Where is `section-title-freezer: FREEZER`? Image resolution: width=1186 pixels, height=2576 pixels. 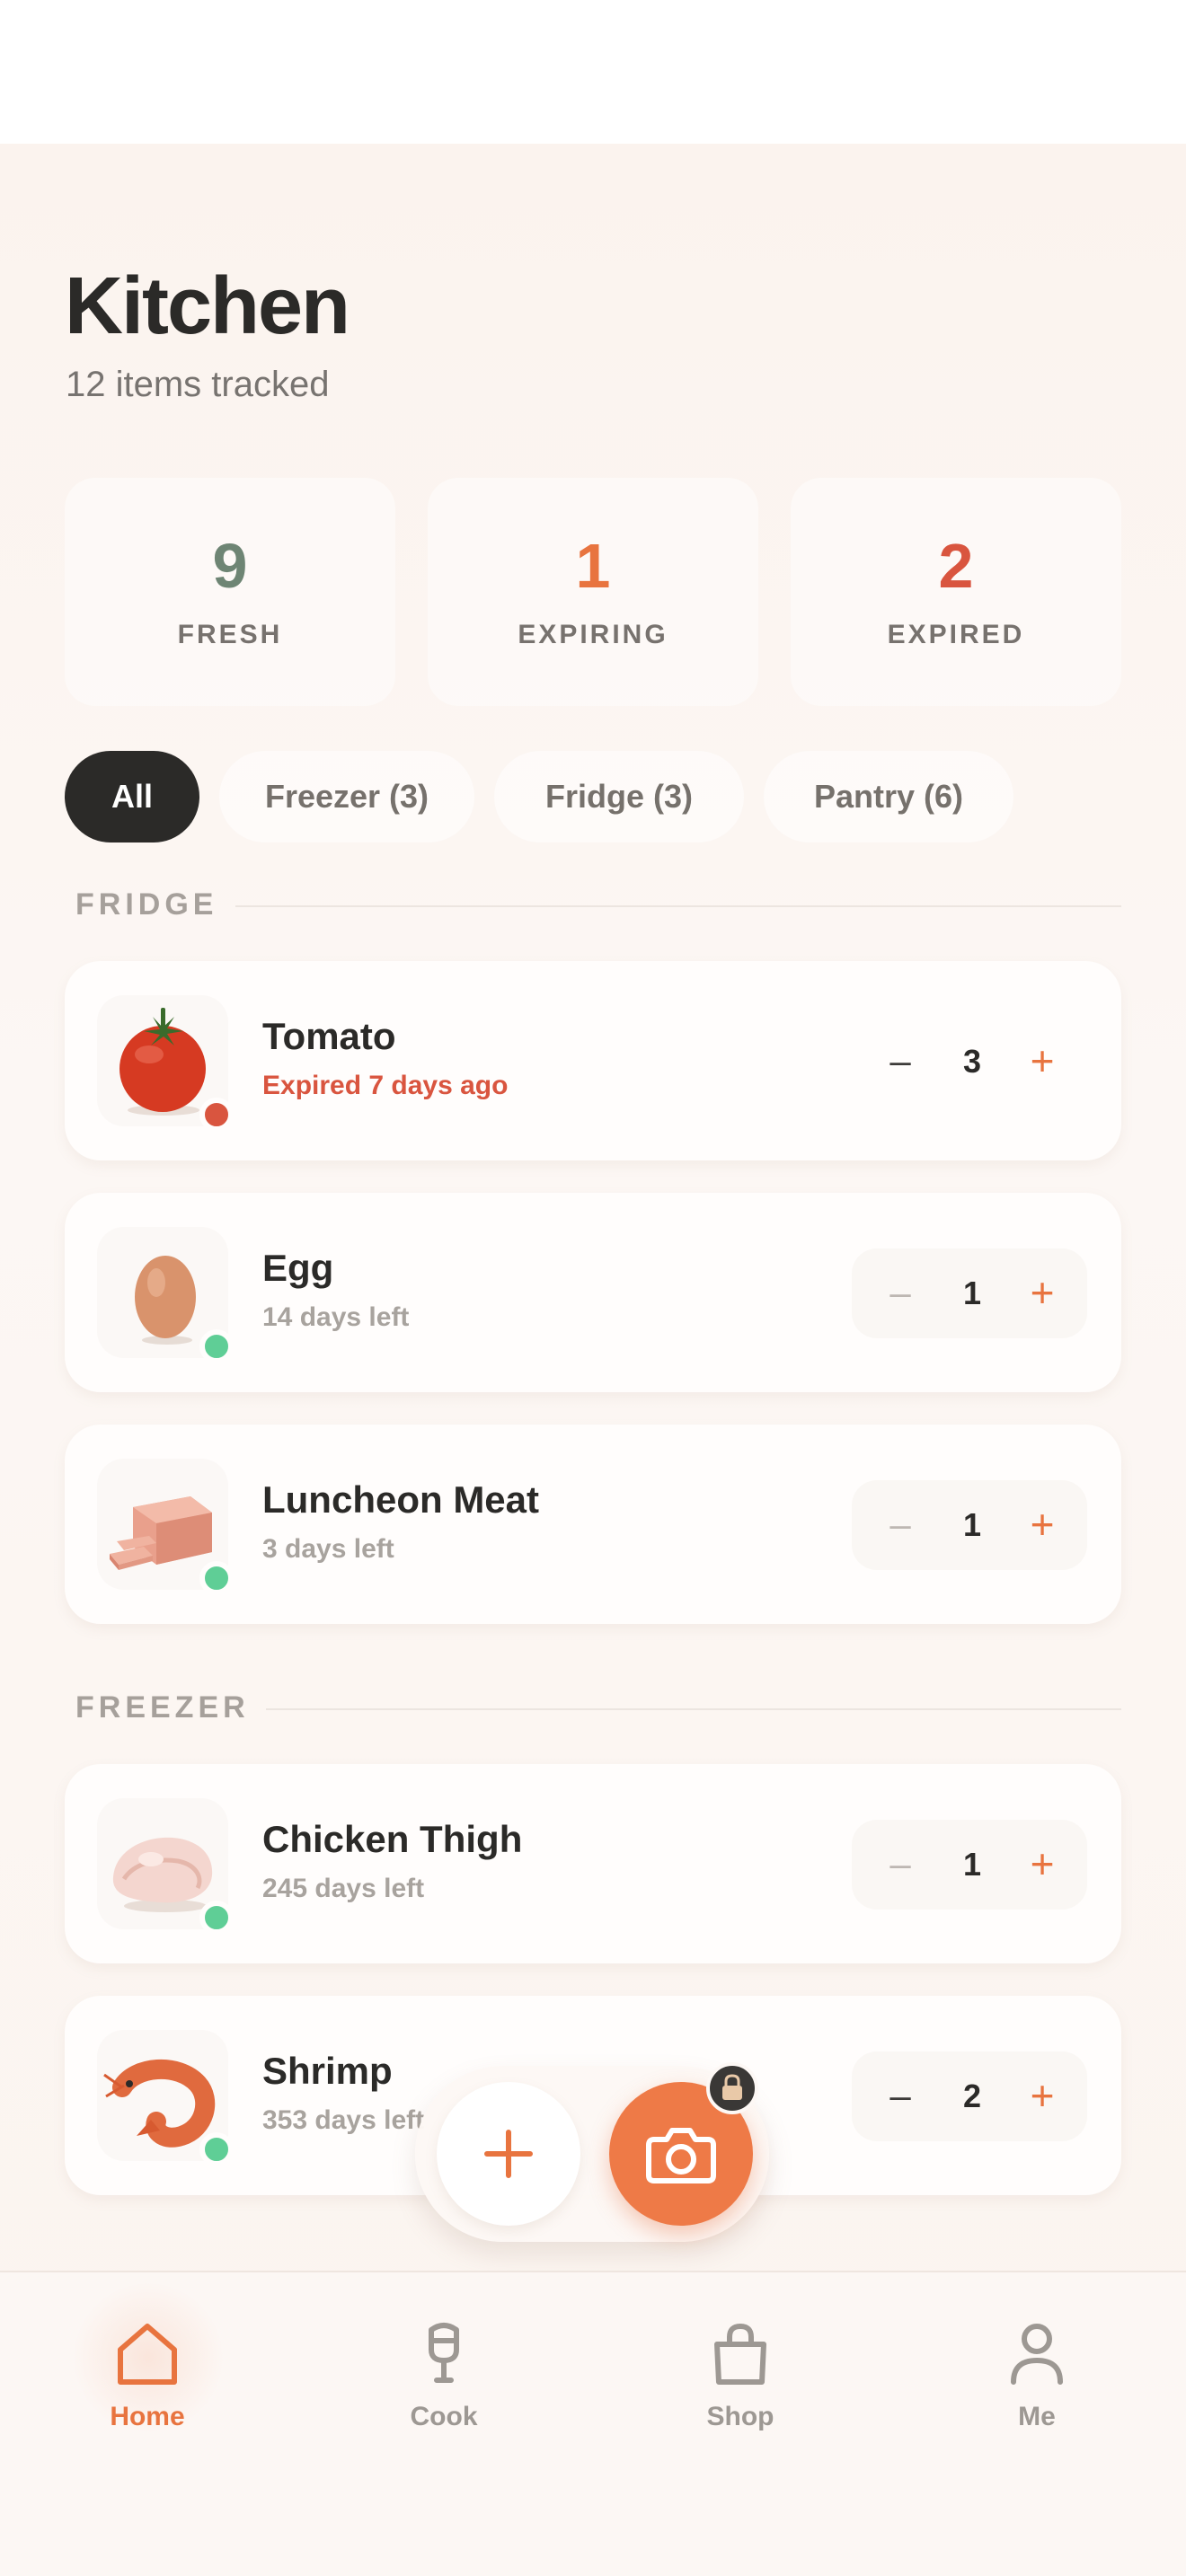
section-title-freezer: FREEZER is located at coordinates (162, 1707).